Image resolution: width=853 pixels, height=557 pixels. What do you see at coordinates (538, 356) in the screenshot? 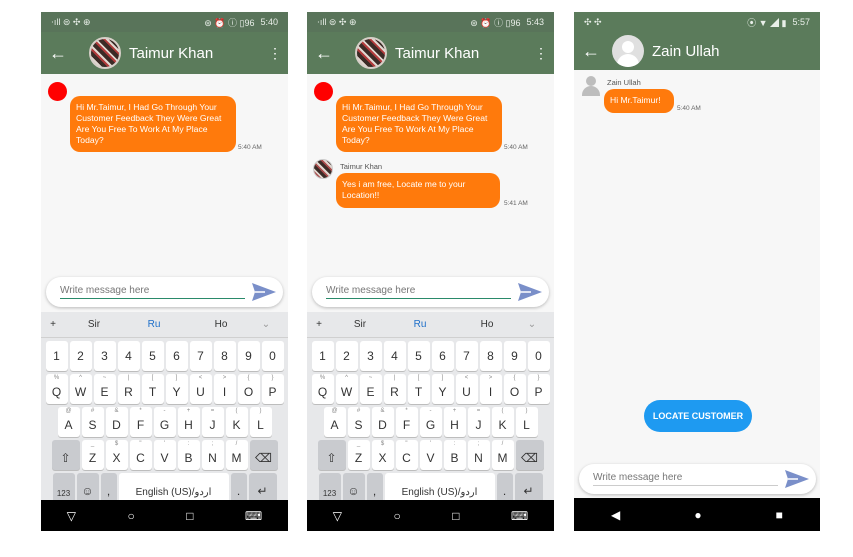
I see `key: 0` at bounding box center [538, 356].